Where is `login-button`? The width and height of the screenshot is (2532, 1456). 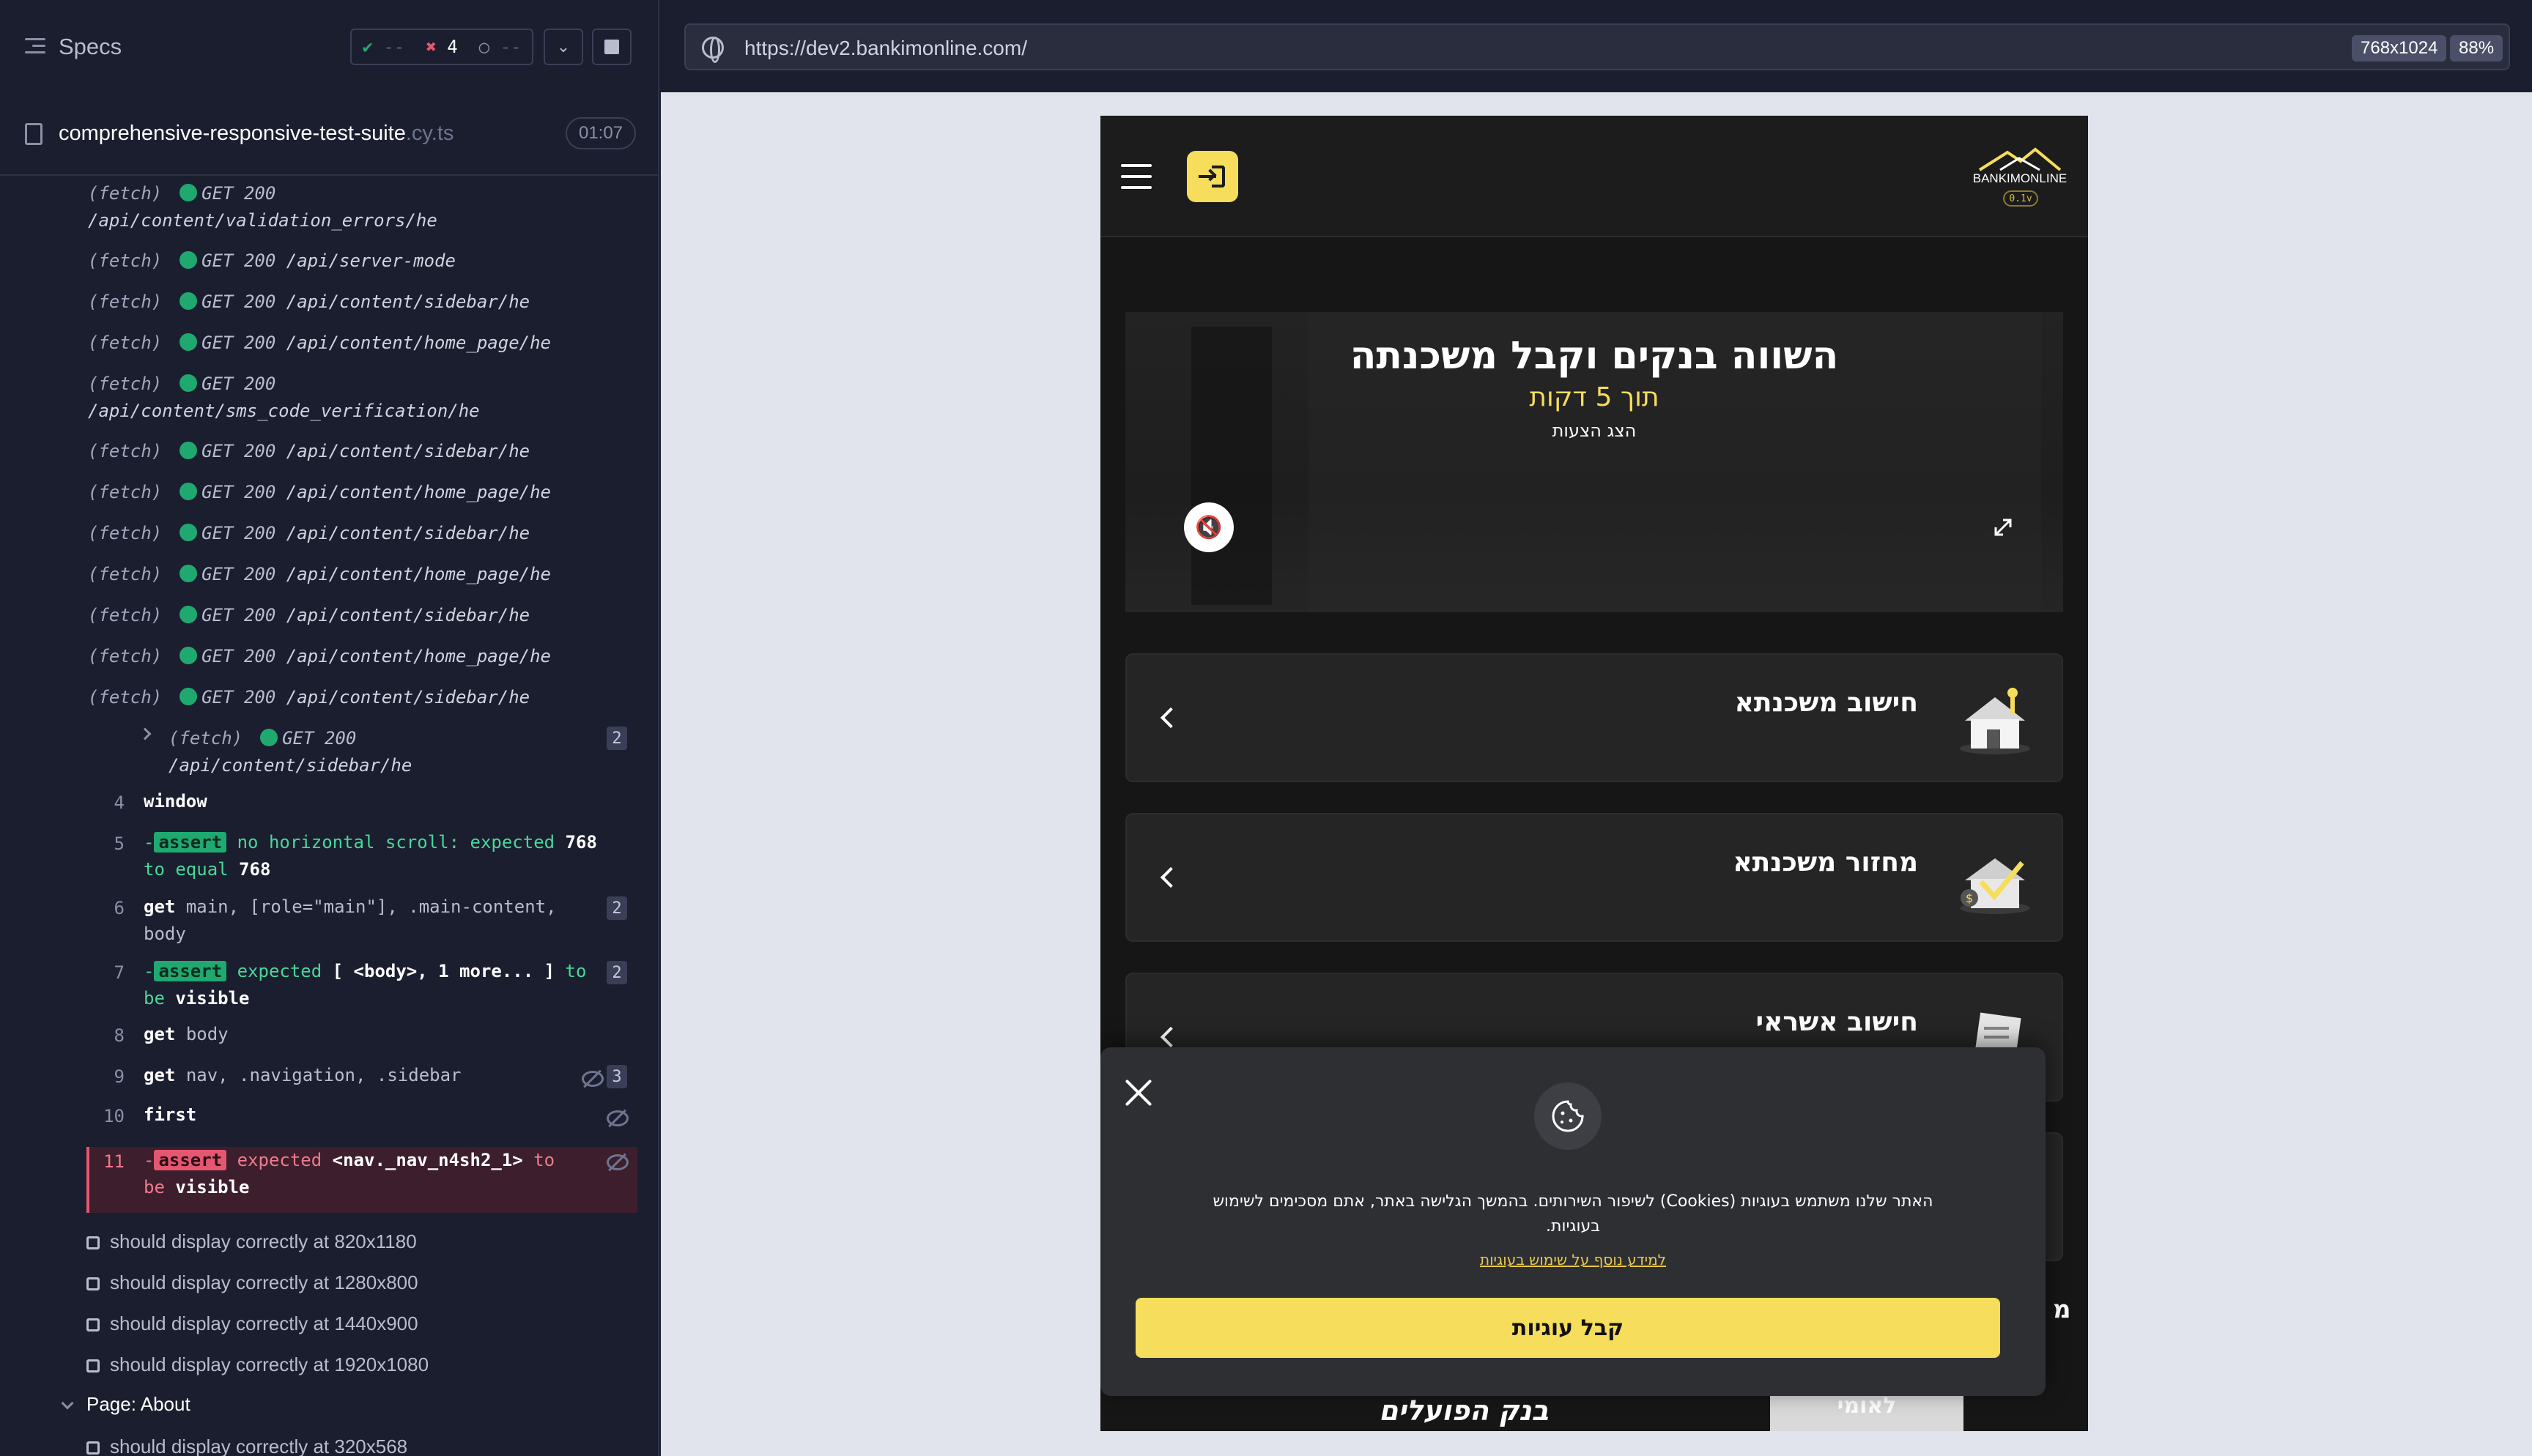
login-button is located at coordinates (1212, 176).